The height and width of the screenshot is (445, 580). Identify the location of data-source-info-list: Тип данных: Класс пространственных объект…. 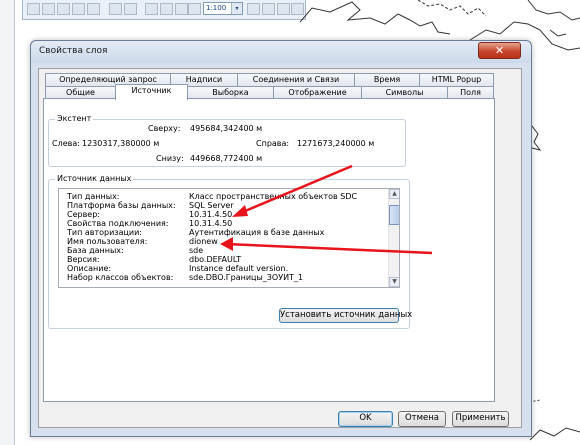
(229, 238).